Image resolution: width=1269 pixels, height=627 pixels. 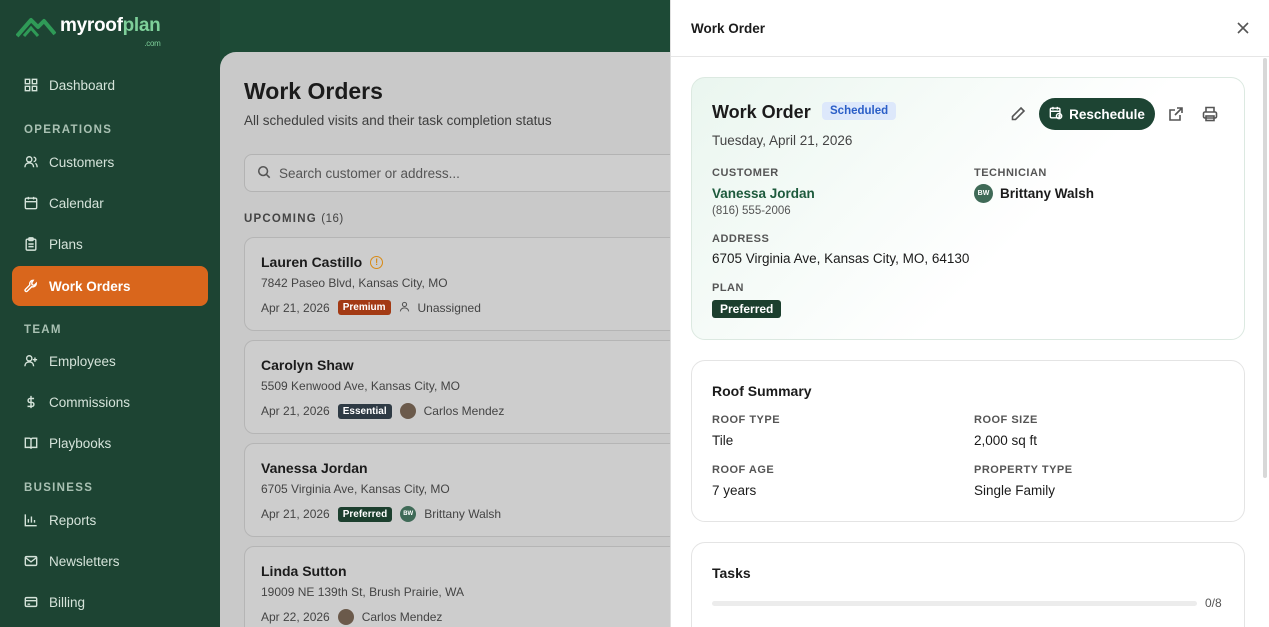 What do you see at coordinates (314, 468) in the screenshot?
I see `customer-name: Vanessa Jordan` at bounding box center [314, 468].